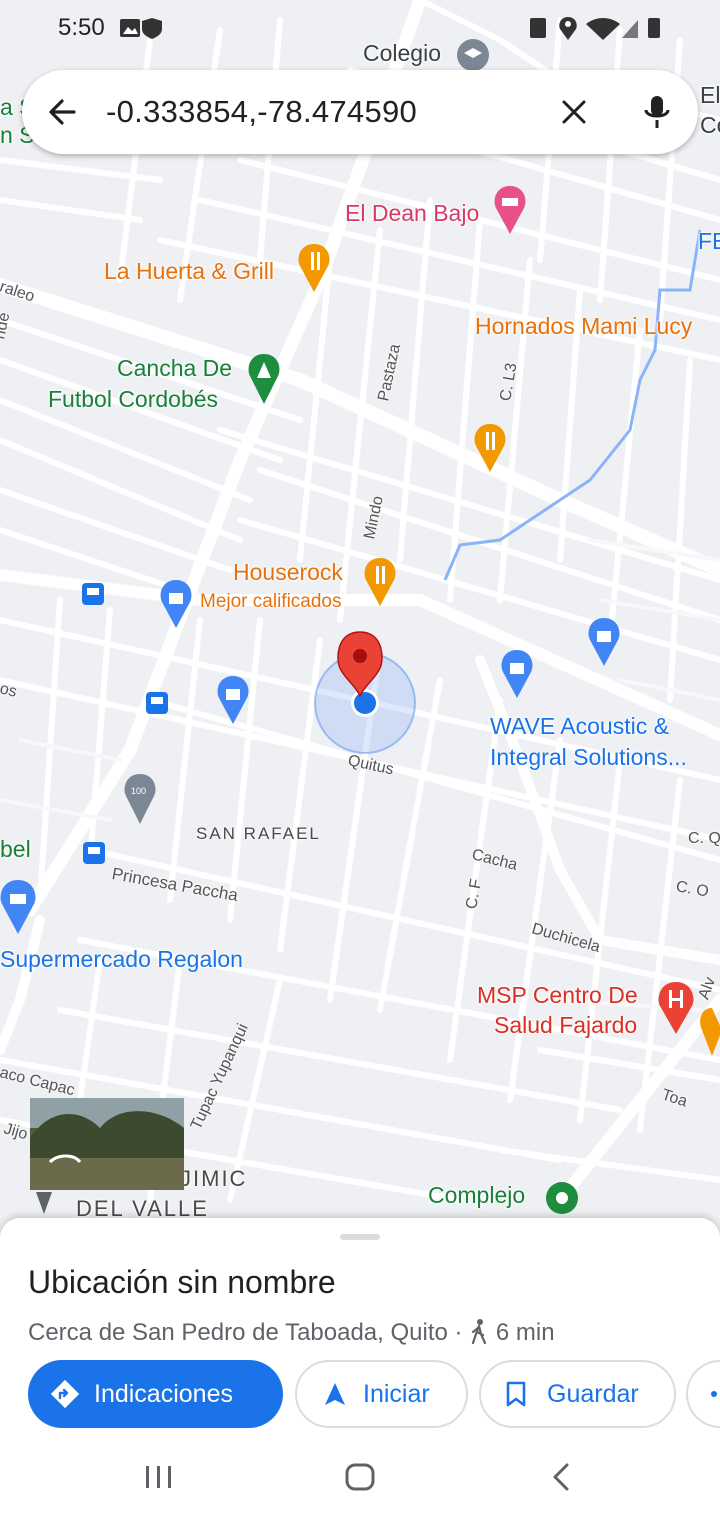  I want to click on directions-icon, so click(65, 1394).